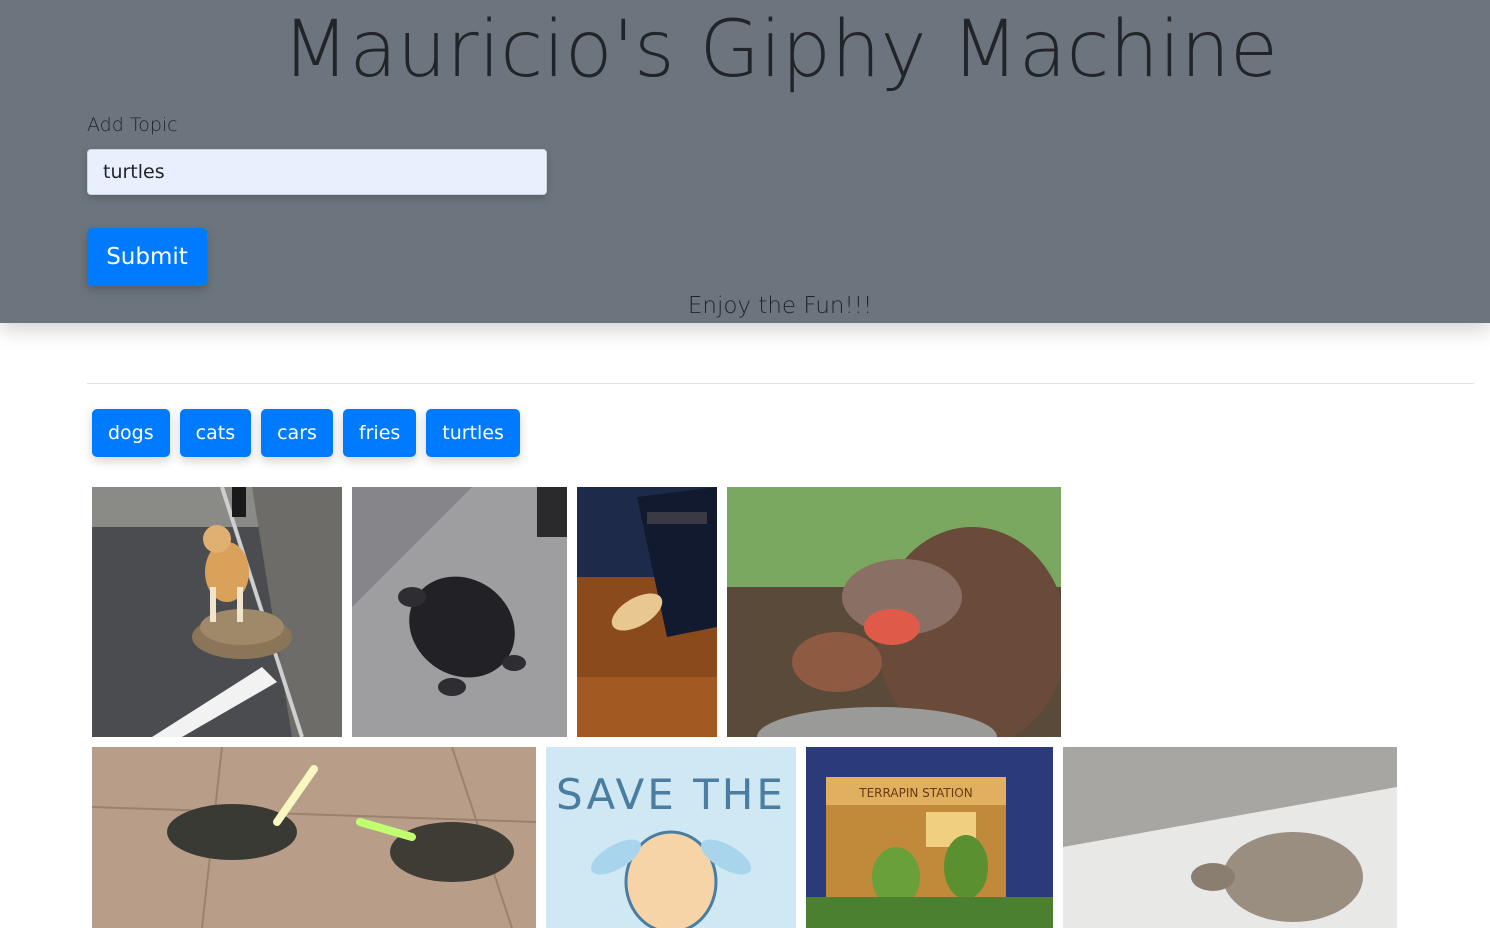 Image resolution: width=1490 pixels, height=928 pixels. I want to click on topic-button-cats: cats, so click(215, 433).